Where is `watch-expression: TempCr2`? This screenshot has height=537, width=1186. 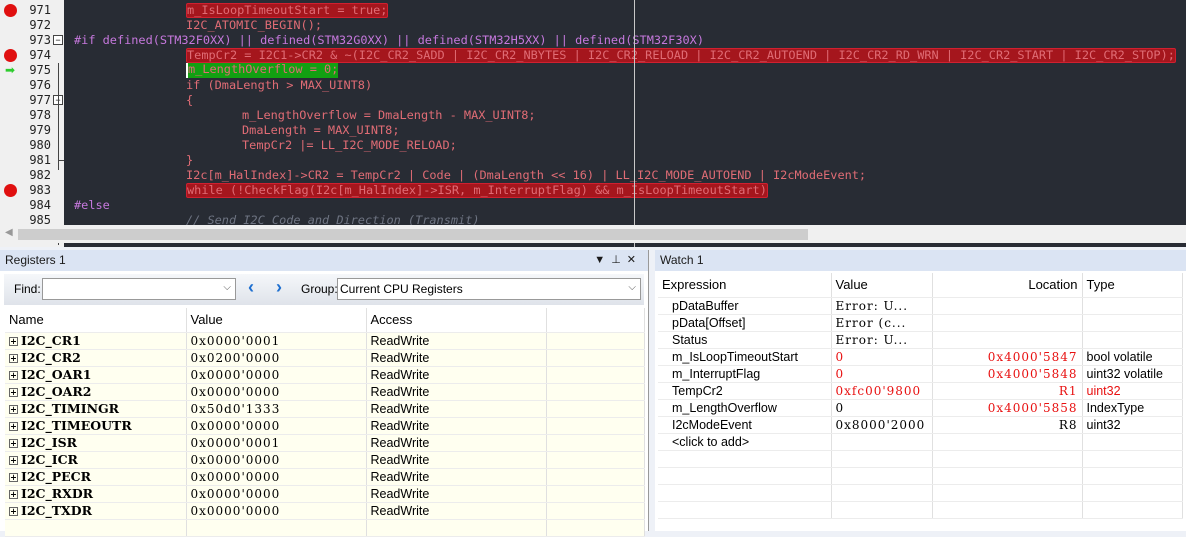 watch-expression: TempCr2 is located at coordinates (745, 391).